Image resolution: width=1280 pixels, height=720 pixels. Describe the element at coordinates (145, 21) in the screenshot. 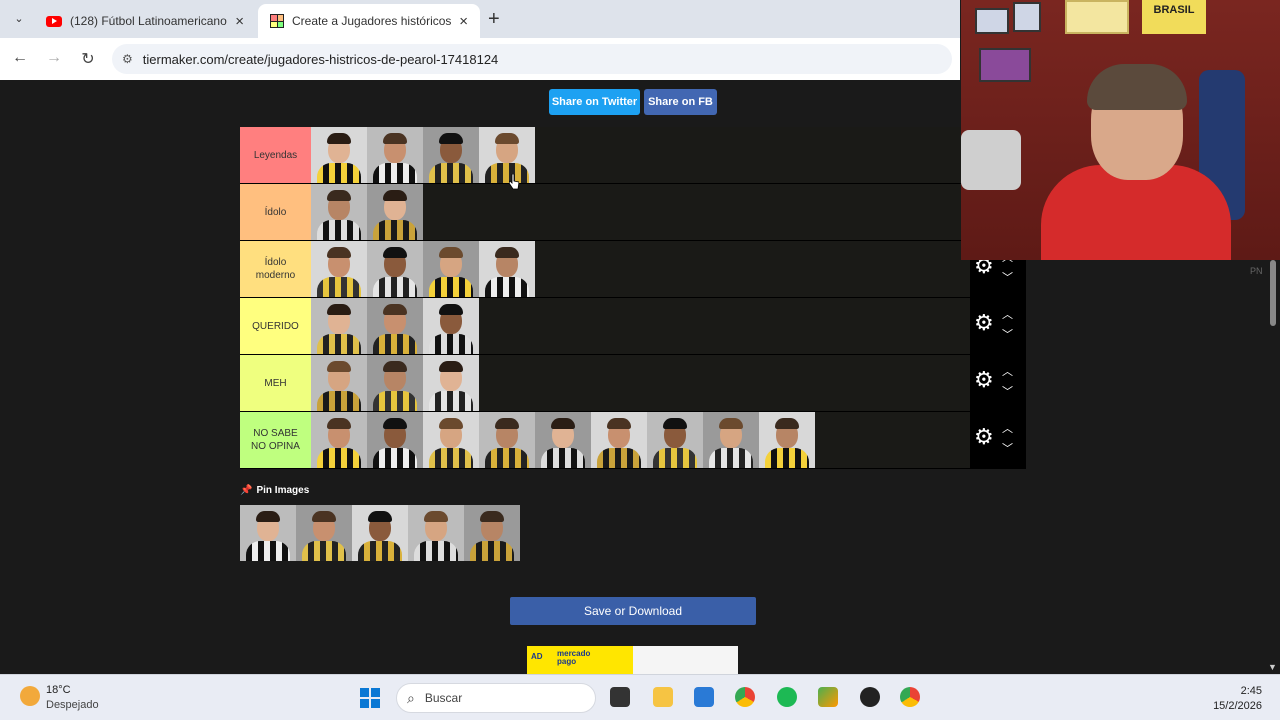

I see `tab-youtube: (128) Fútbol Latinoamericano C ×` at that location.